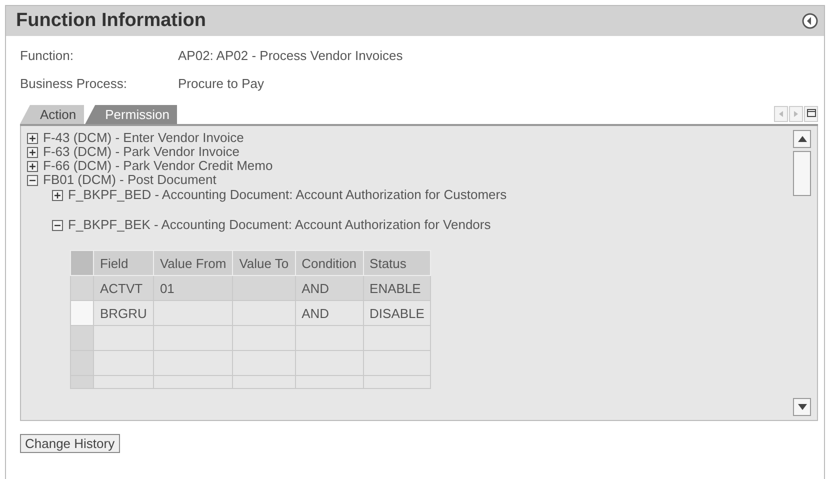 Image resolution: width=830 pixels, height=479 pixels. What do you see at coordinates (397, 263) in the screenshot?
I see `column-header: Status` at bounding box center [397, 263].